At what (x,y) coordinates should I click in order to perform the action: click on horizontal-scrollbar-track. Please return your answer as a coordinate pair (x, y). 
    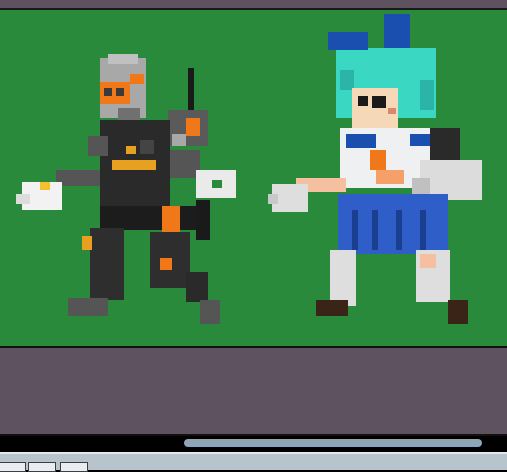
    Looking at the image, I should click on (253, 444).